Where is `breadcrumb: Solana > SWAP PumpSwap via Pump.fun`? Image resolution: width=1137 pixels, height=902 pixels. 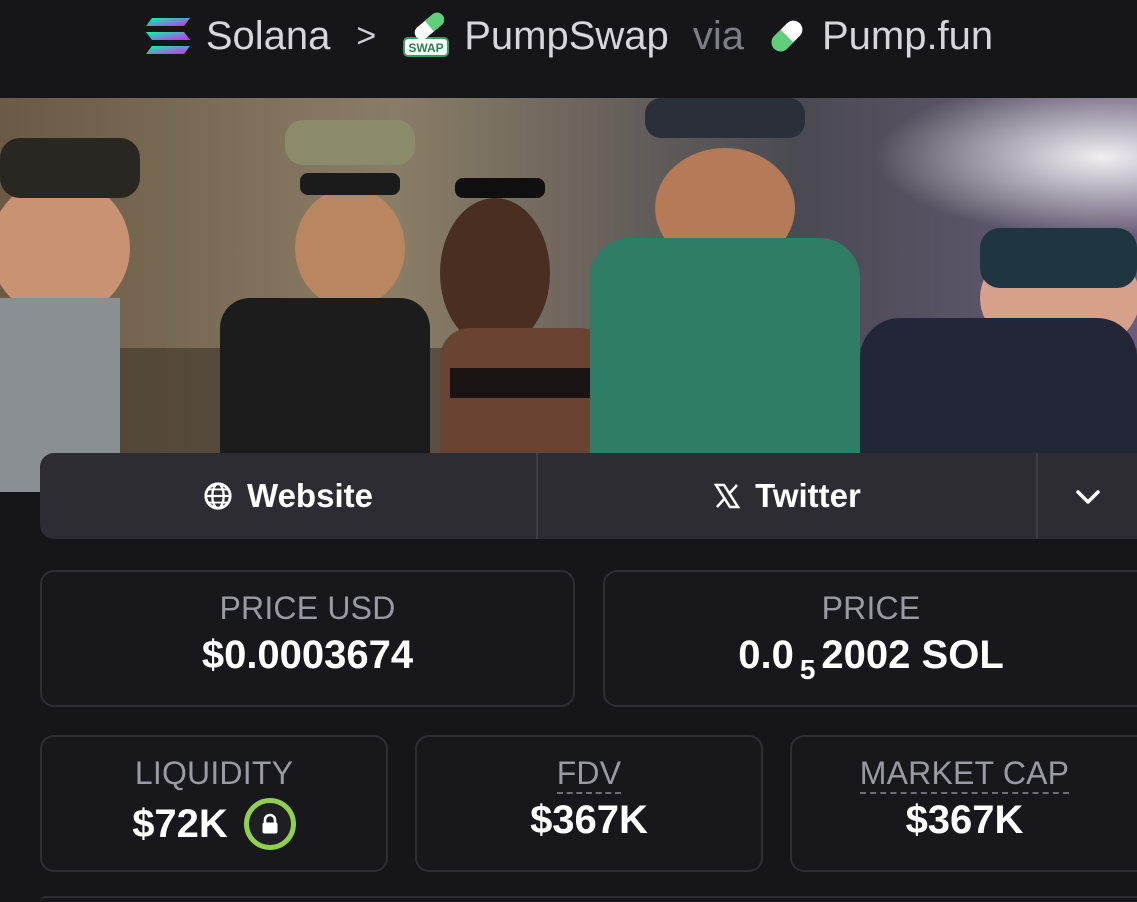
breadcrumb: Solana > SWAP PumpSwap via Pump.fun is located at coordinates (568, 49).